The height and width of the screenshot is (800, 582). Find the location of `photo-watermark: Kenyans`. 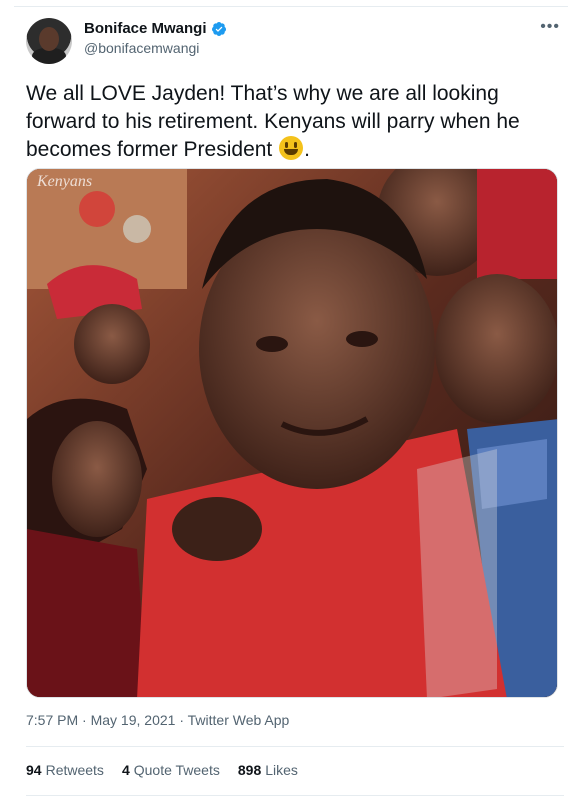

photo-watermark: Kenyans is located at coordinates (65, 181).